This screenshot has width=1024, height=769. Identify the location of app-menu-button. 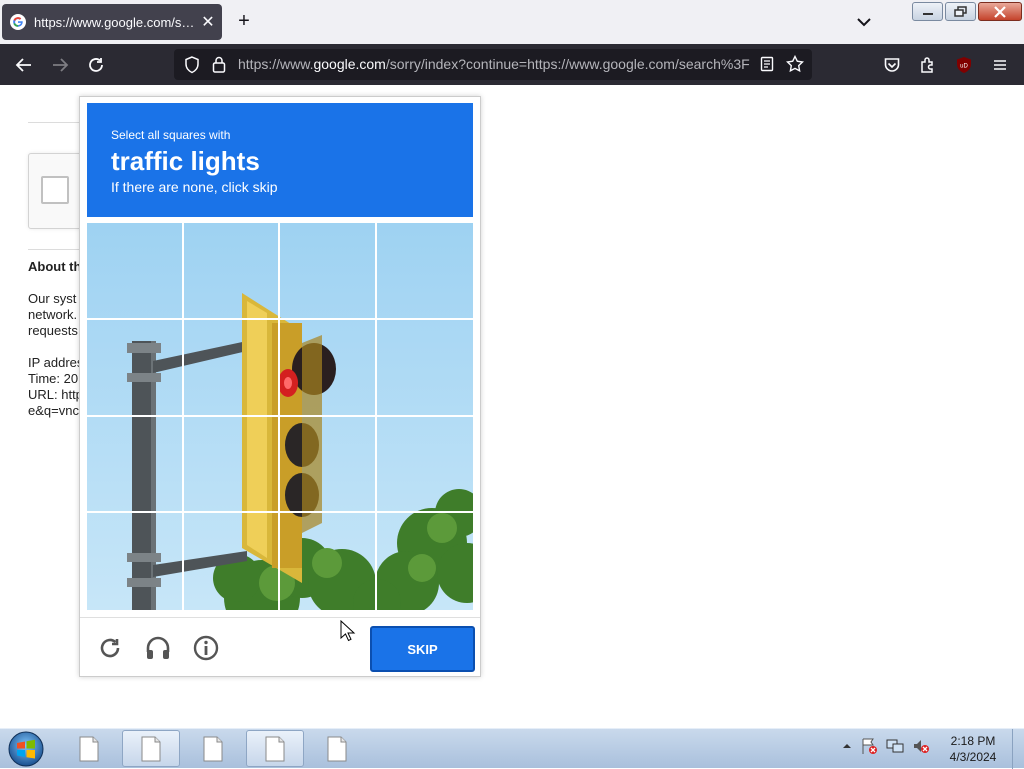
(1000, 65).